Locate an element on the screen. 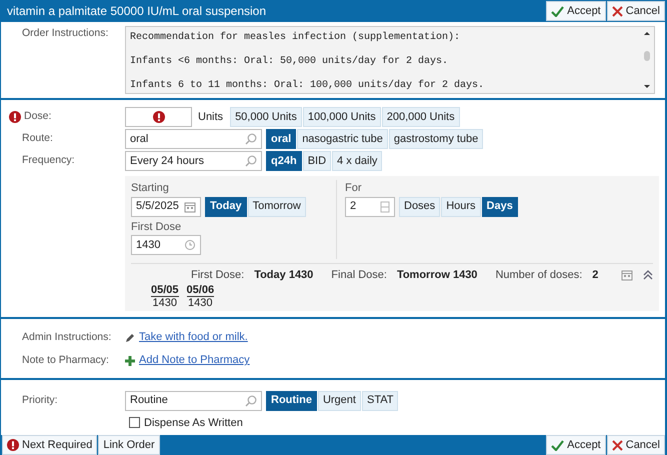 Image resolution: width=667 pixels, height=455 pixels. checkbox-label: Dispense As Written is located at coordinates (193, 423).